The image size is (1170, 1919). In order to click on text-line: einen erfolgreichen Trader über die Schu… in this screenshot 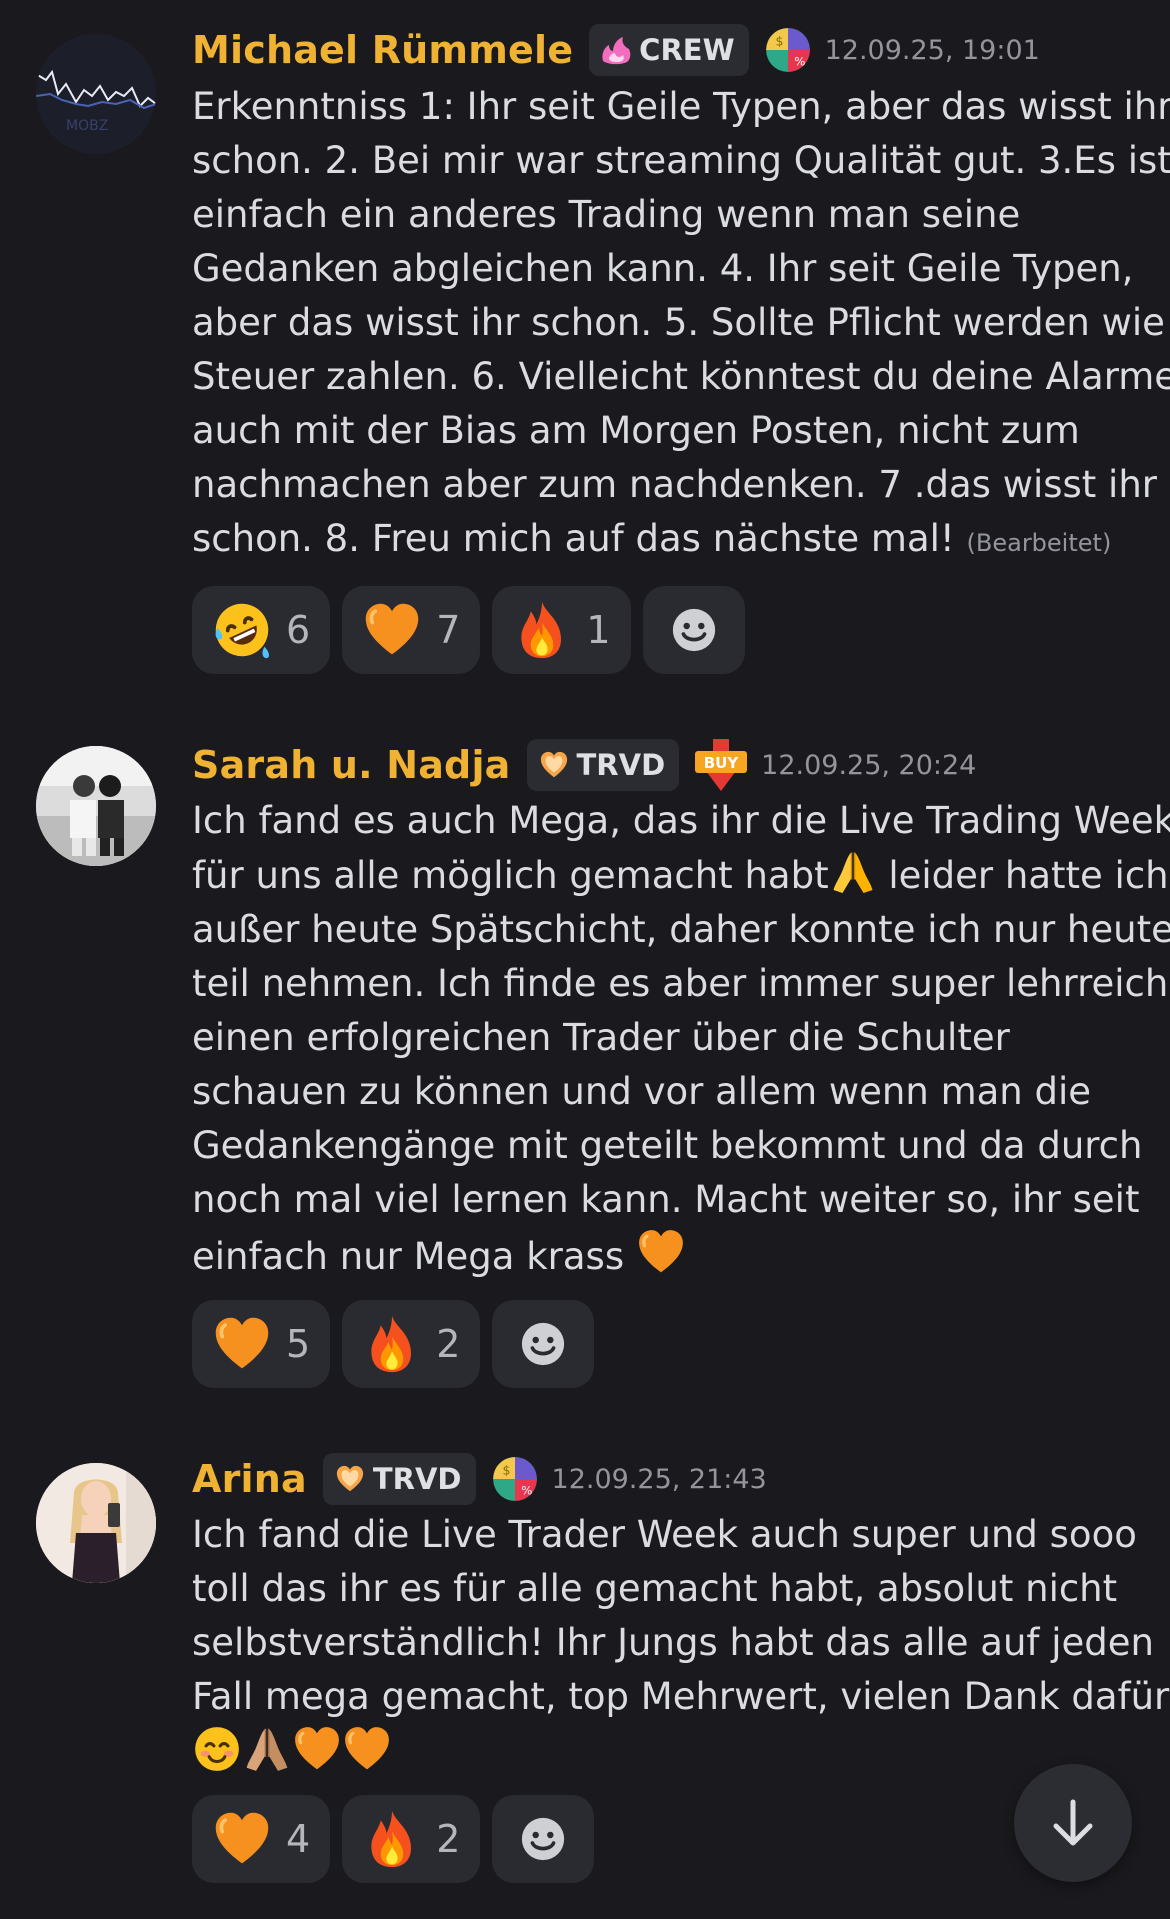, I will do `click(601, 1037)`.